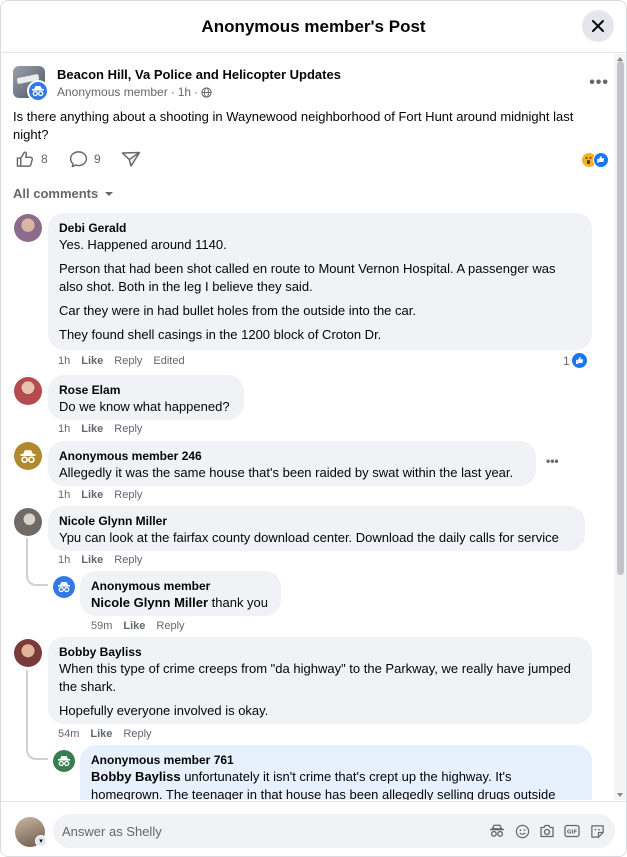  What do you see at coordinates (316, 521) in the screenshot?
I see `comment-author: Nicole Glynn Miller` at bounding box center [316, 521].